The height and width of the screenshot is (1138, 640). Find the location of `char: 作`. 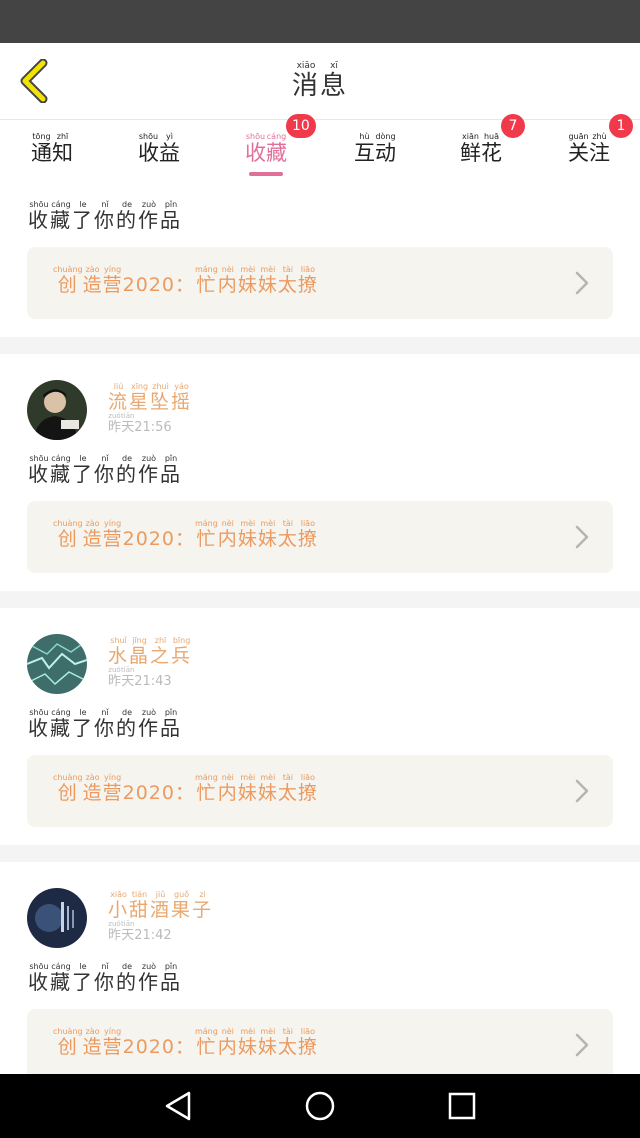

char: 作 is located at coordinates (149, 728).